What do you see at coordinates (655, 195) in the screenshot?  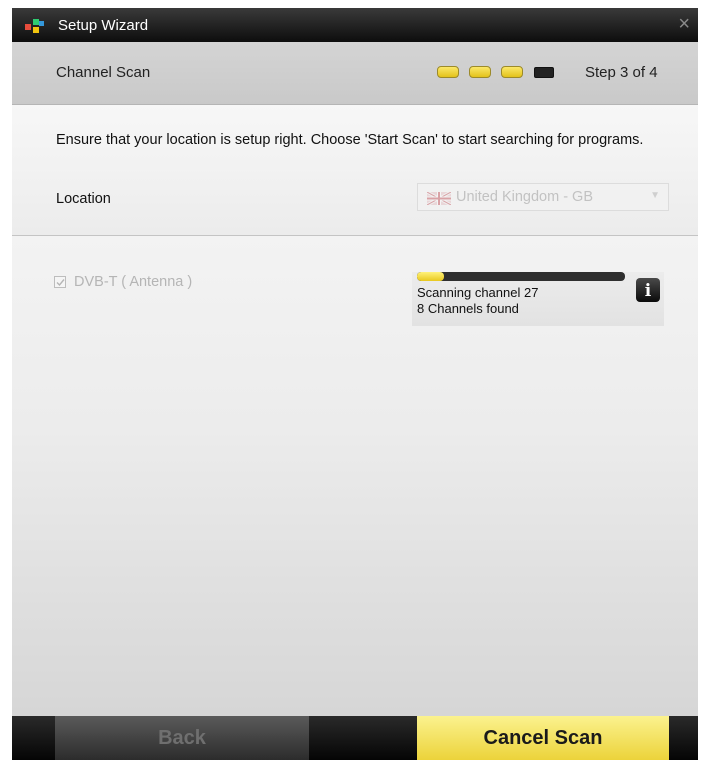 I see `chevron-down-icon: ▼` at bounding box center [655, 195].